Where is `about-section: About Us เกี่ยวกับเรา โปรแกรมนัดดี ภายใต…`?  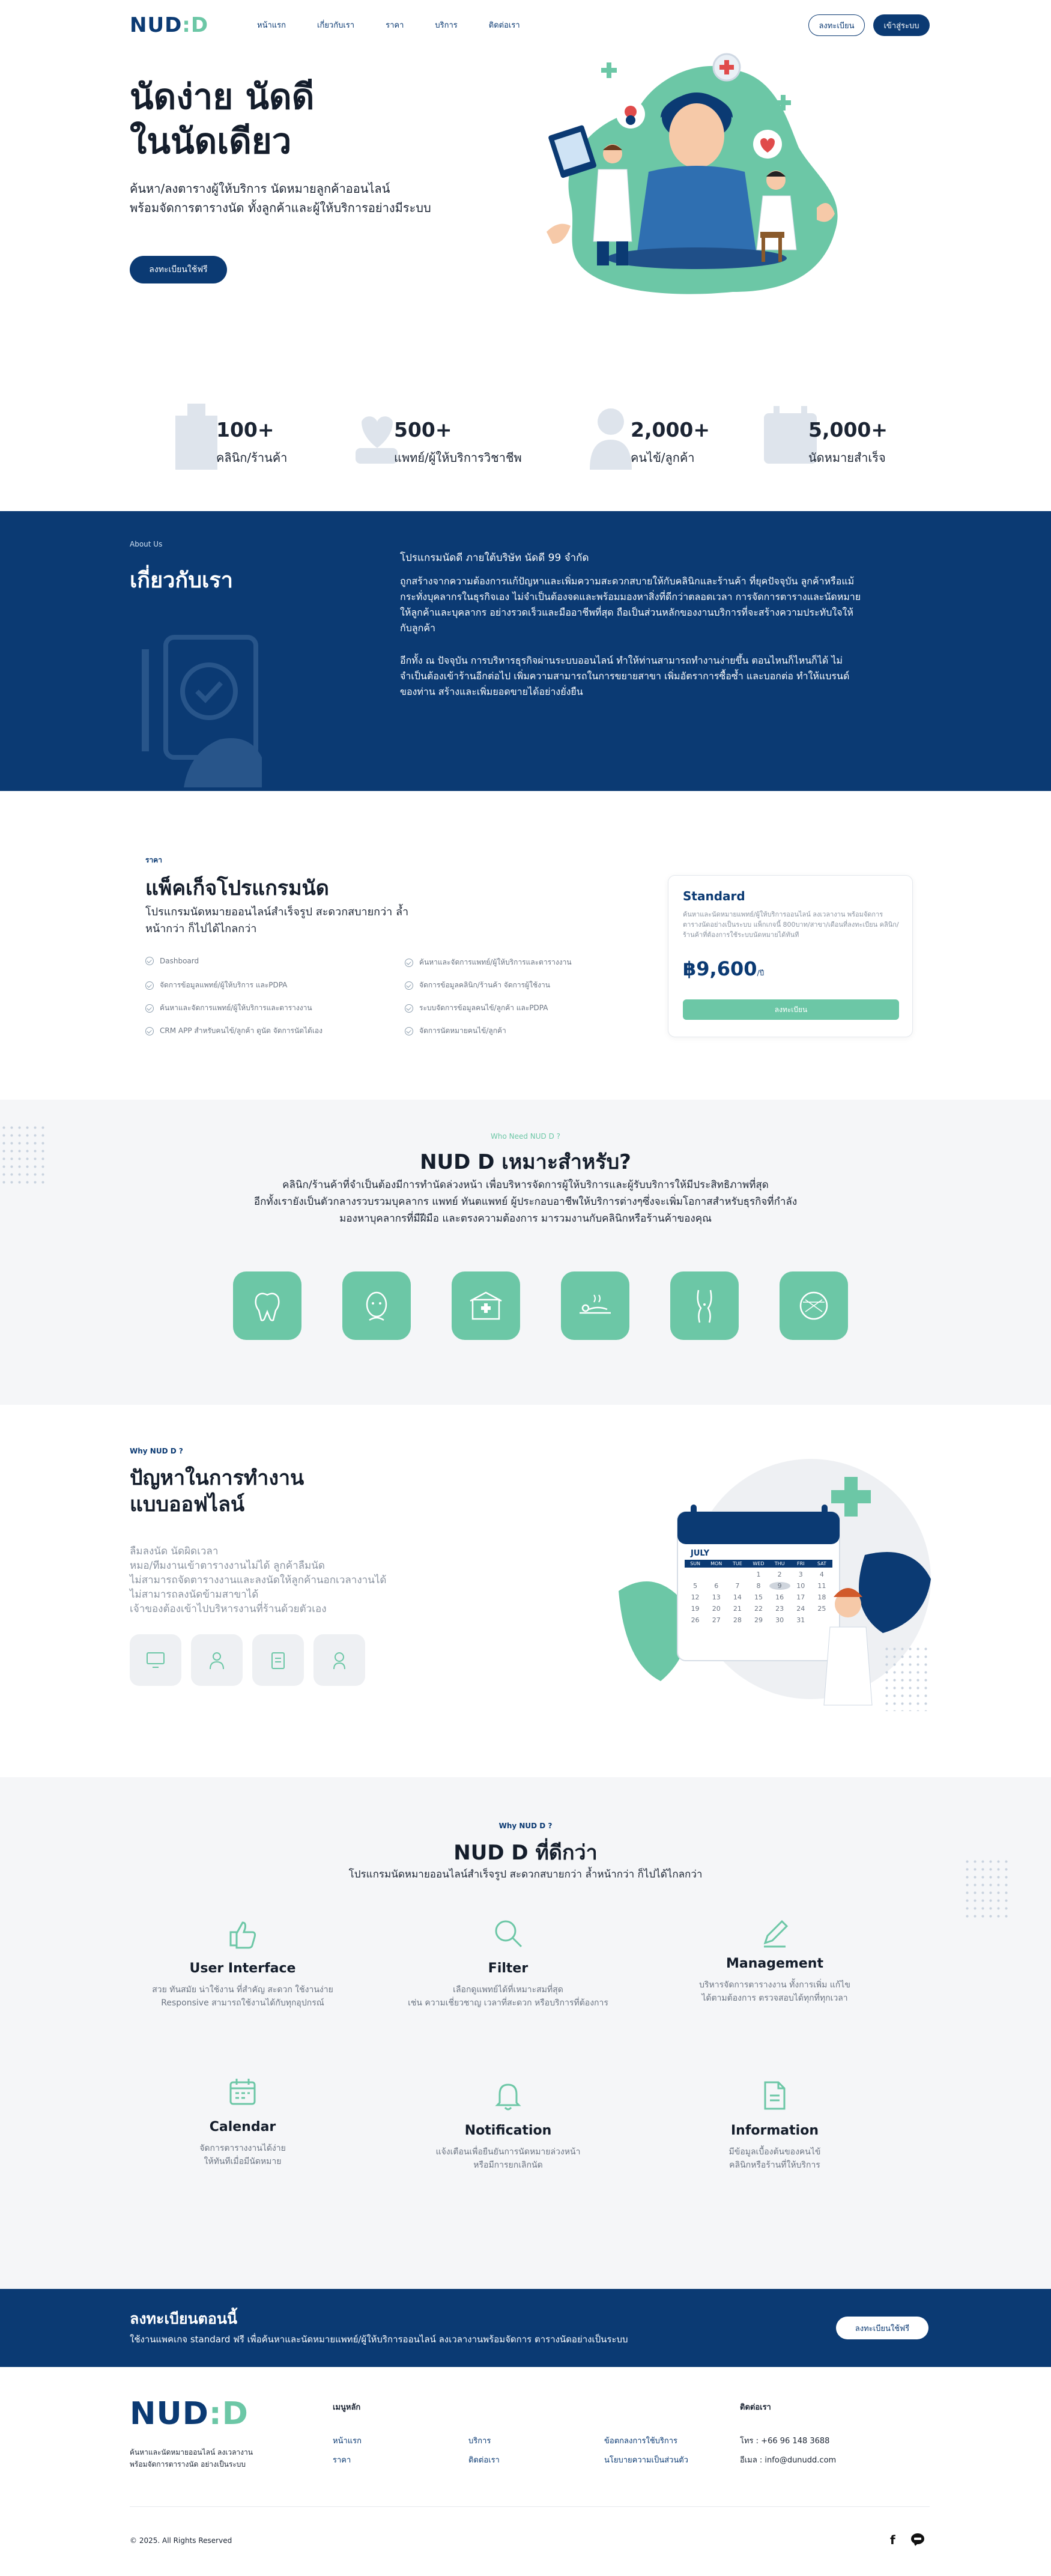 about-section: About Us เกี่ยวกับเรา โปรแกรมนัดดี ภายใต… is located at coordinates (525, 651).